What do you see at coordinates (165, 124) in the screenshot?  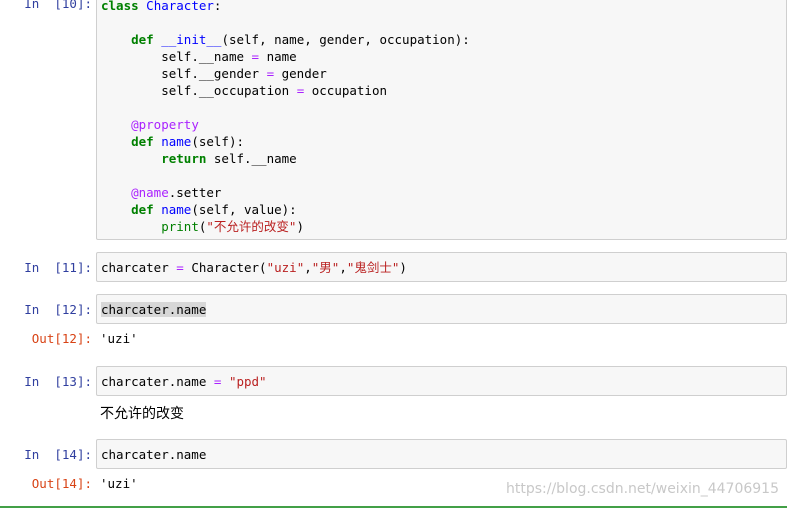 I see `decorator: @property` at bounding box center [165, 124].